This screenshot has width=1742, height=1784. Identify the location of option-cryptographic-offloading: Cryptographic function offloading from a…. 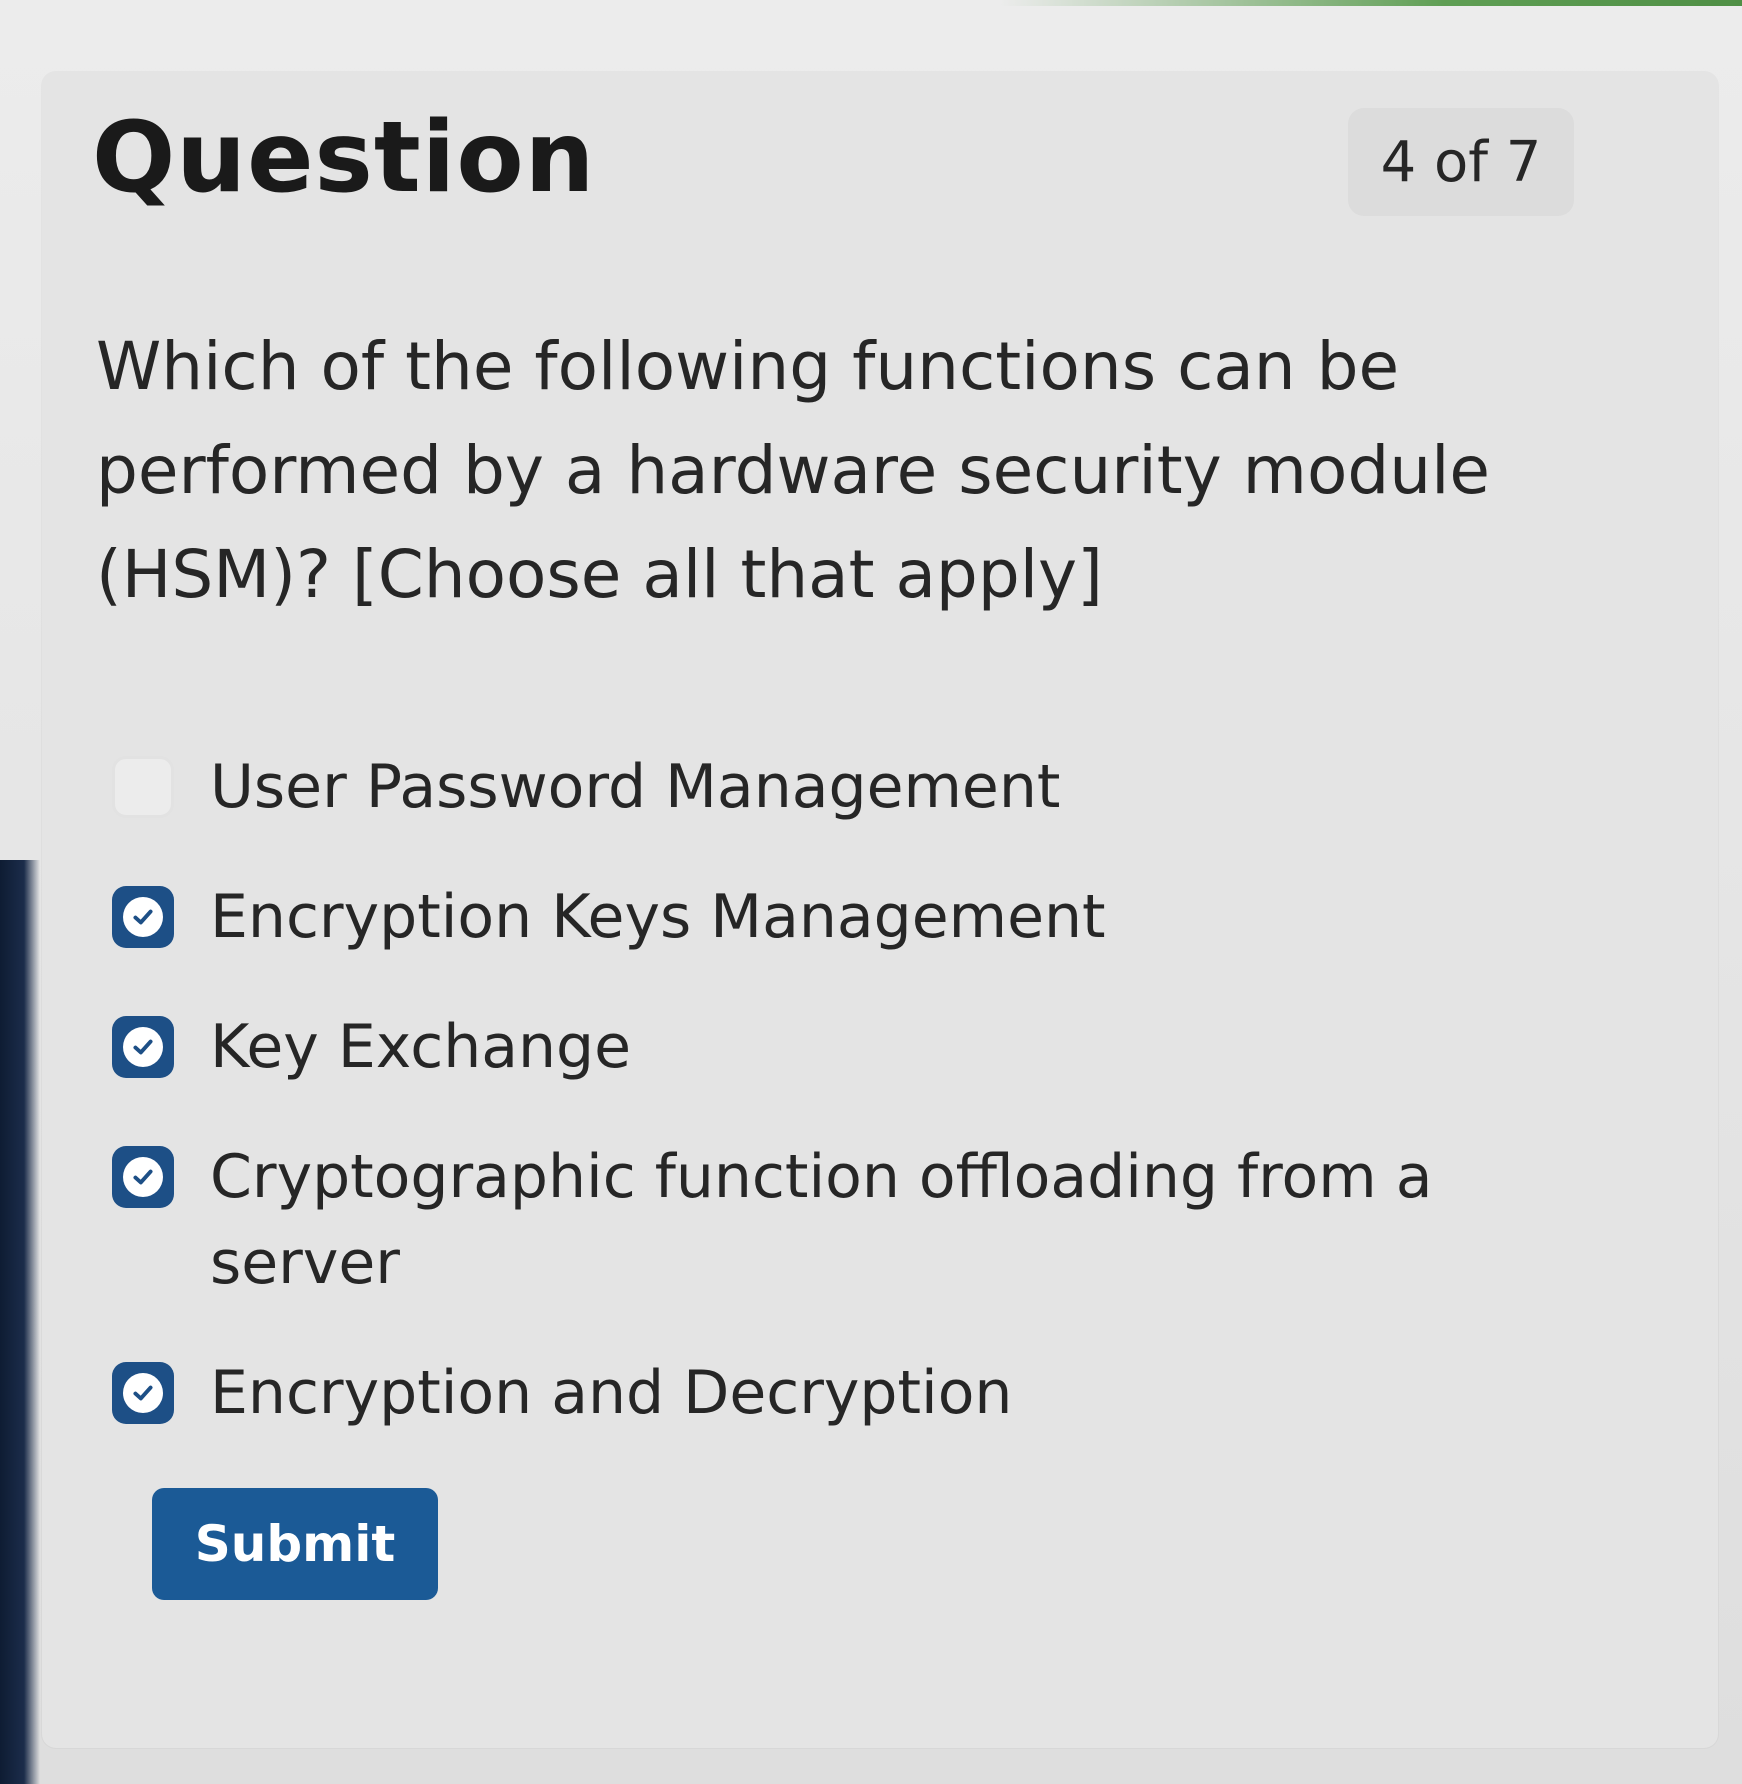
(832, 1220).